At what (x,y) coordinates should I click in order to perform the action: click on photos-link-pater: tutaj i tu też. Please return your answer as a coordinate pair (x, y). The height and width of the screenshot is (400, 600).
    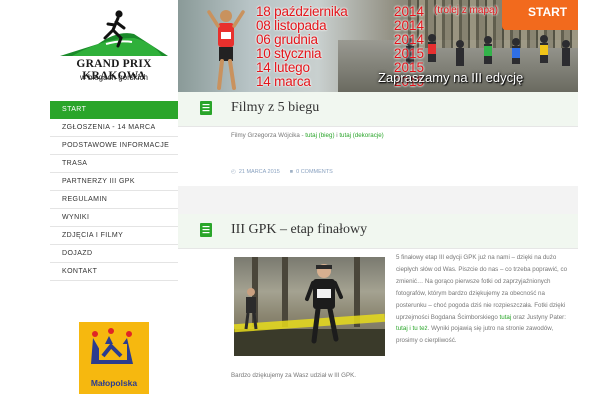
    Looking at the image, I should click on (412, 328).